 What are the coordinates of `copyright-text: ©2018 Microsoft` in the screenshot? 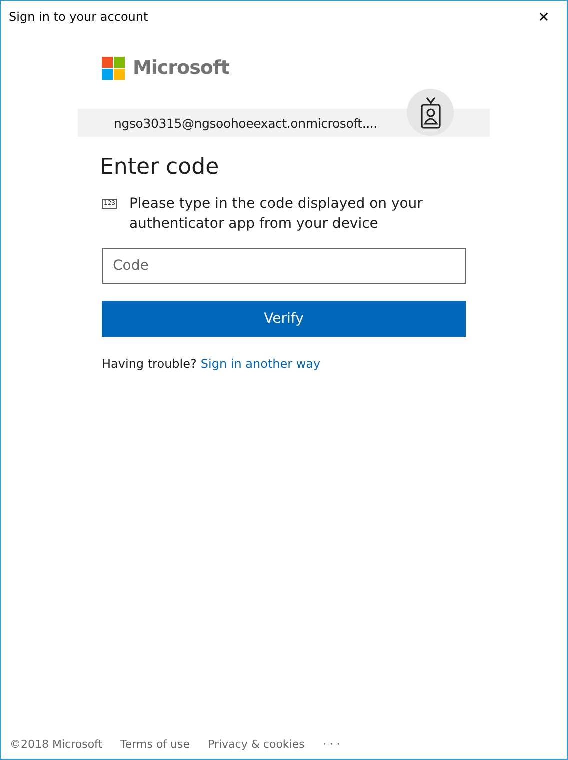 It's located at (56, 744).